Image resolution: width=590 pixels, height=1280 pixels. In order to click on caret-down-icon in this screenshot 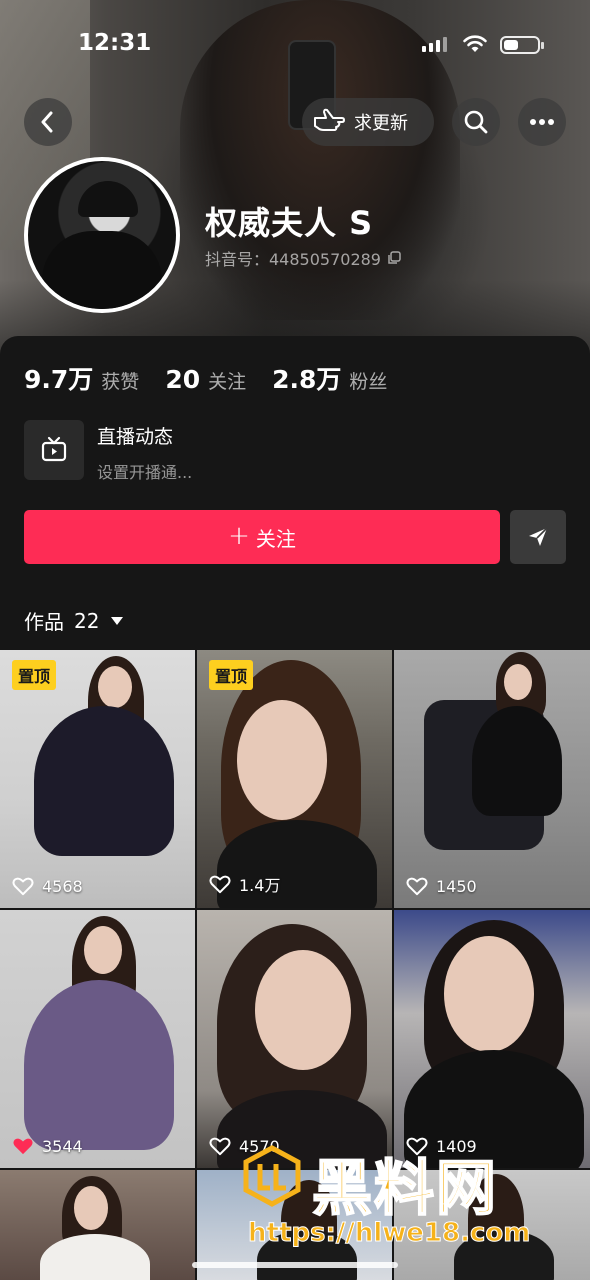, I will do `click(117, 620)`.